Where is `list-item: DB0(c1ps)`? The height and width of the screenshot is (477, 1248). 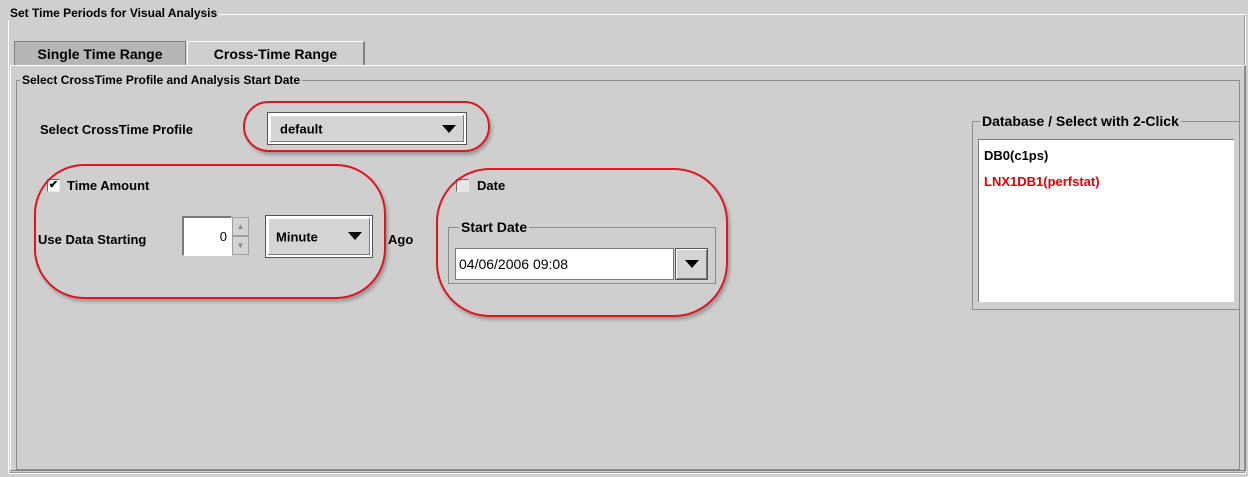 list-item: DB0(c1ps) is located at coordinates (1016, 155).